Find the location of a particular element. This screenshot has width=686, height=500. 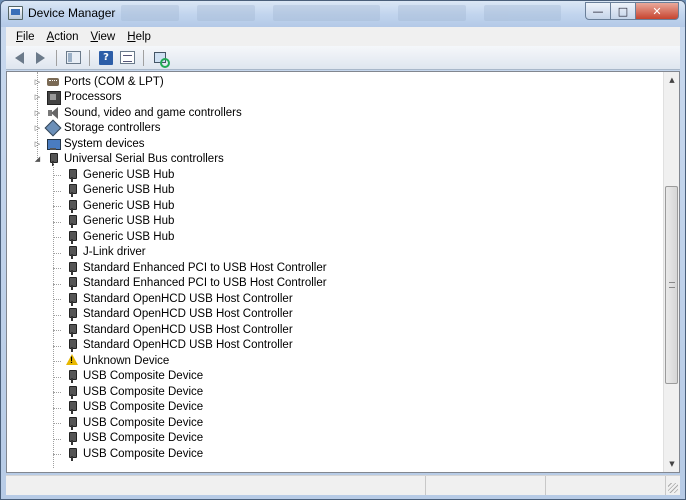

category-label: Storage controllers is located at coordinates (112, 128).